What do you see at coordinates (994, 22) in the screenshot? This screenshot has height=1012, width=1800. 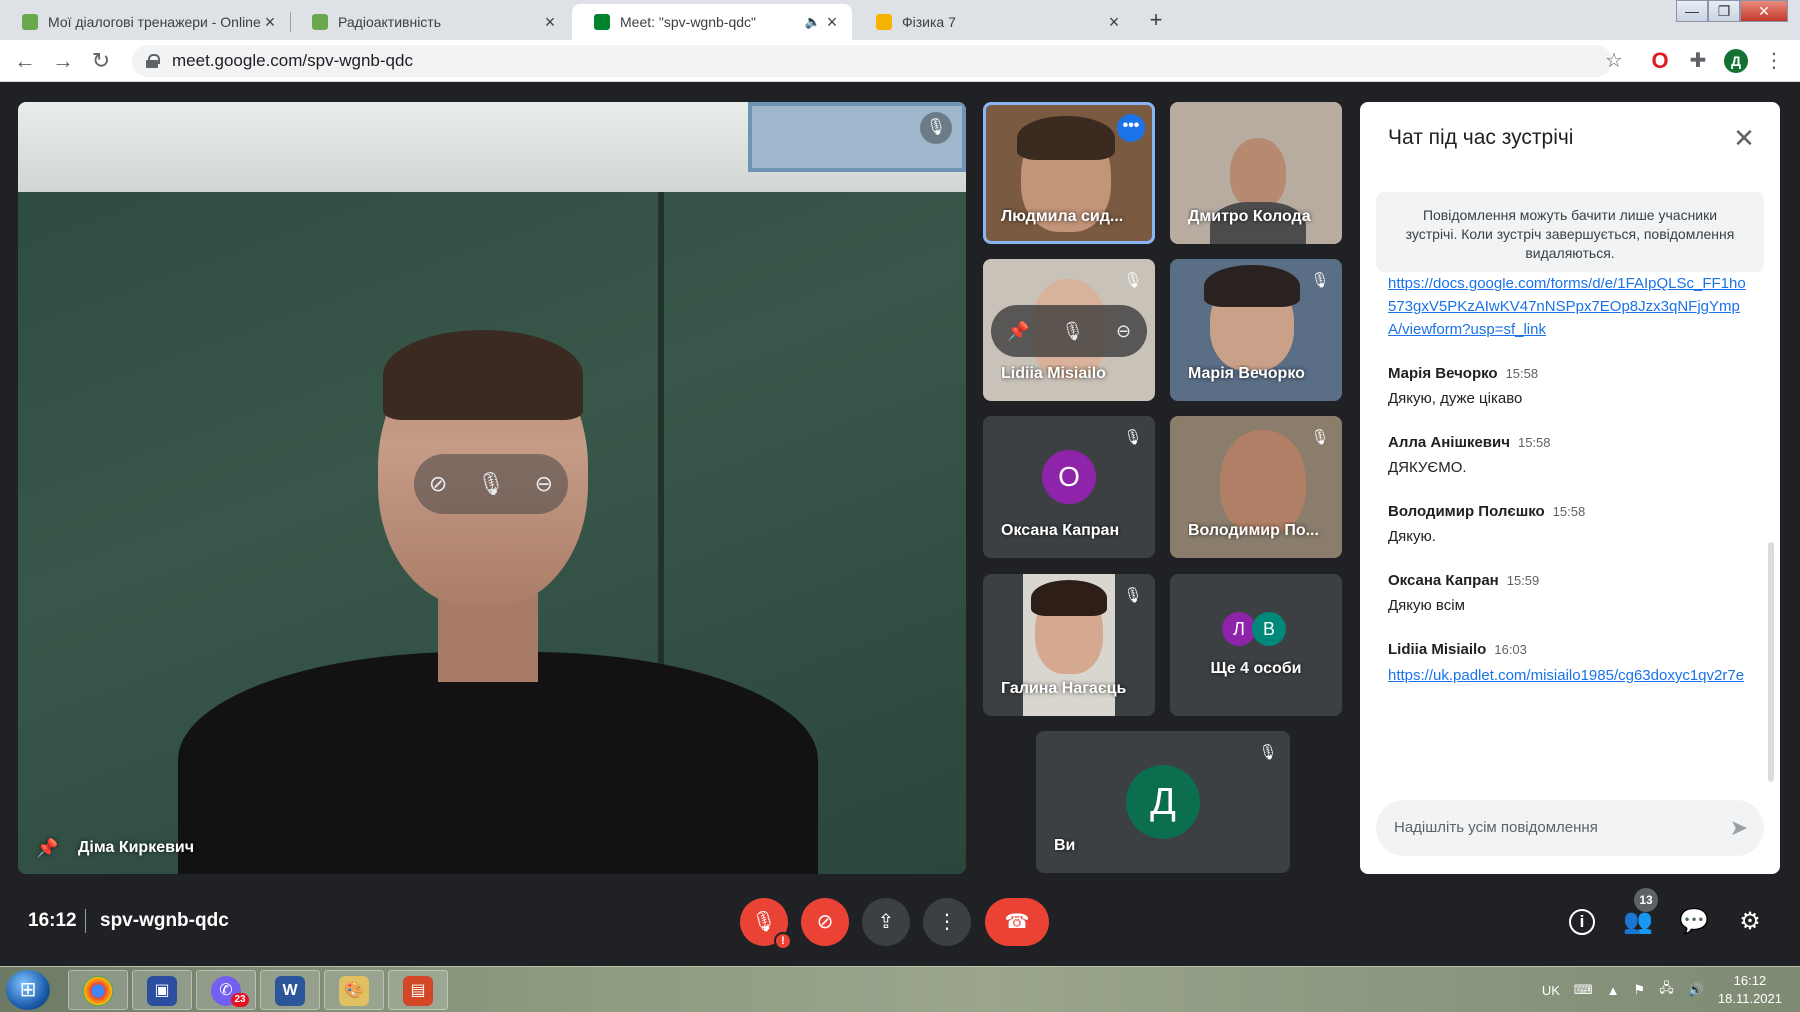 I see `tab-physics: Фізика 7 ×` at bounding box center [994, 22].